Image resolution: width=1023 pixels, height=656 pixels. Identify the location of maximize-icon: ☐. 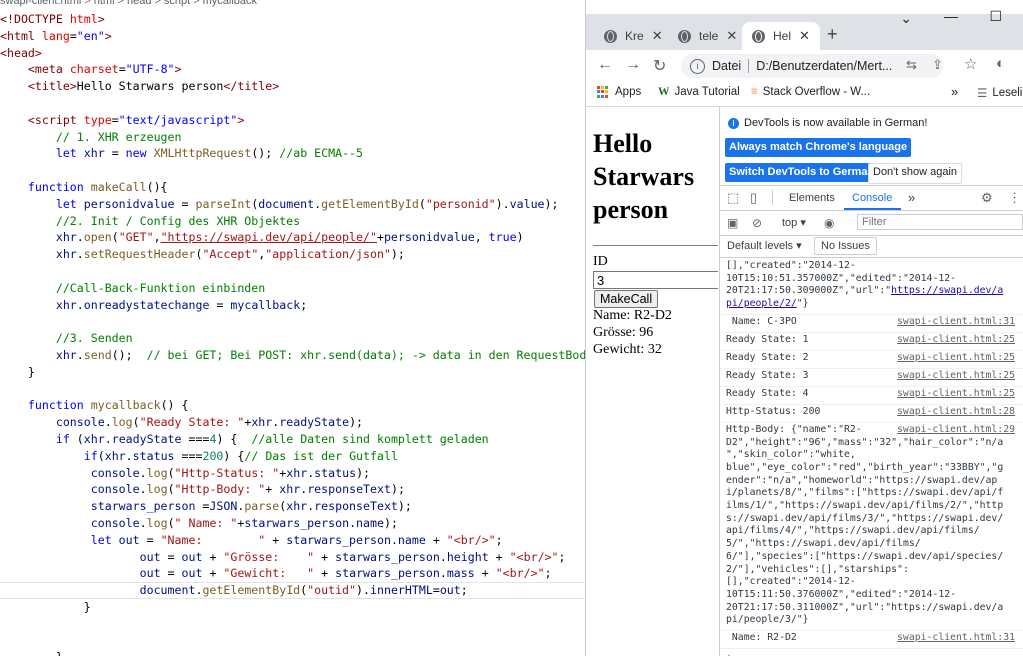
(995, 16).